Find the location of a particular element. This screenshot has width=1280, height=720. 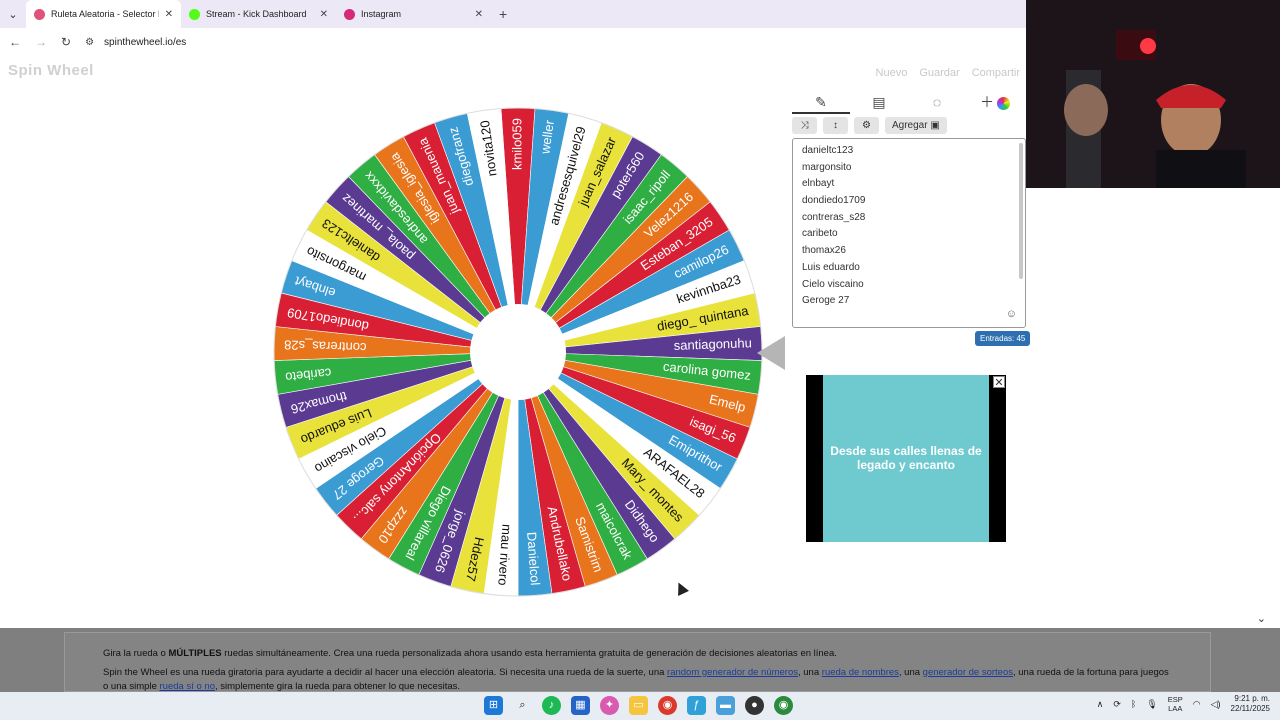

entry-item: Luis eduardo is located at coordinates (831, 267).